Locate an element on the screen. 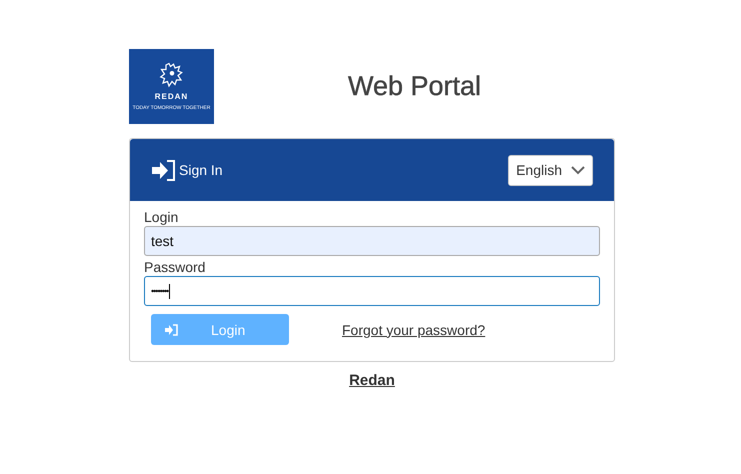 The image size is (741, 474). page-title: Web Portal is located at coordinates (414, 86).